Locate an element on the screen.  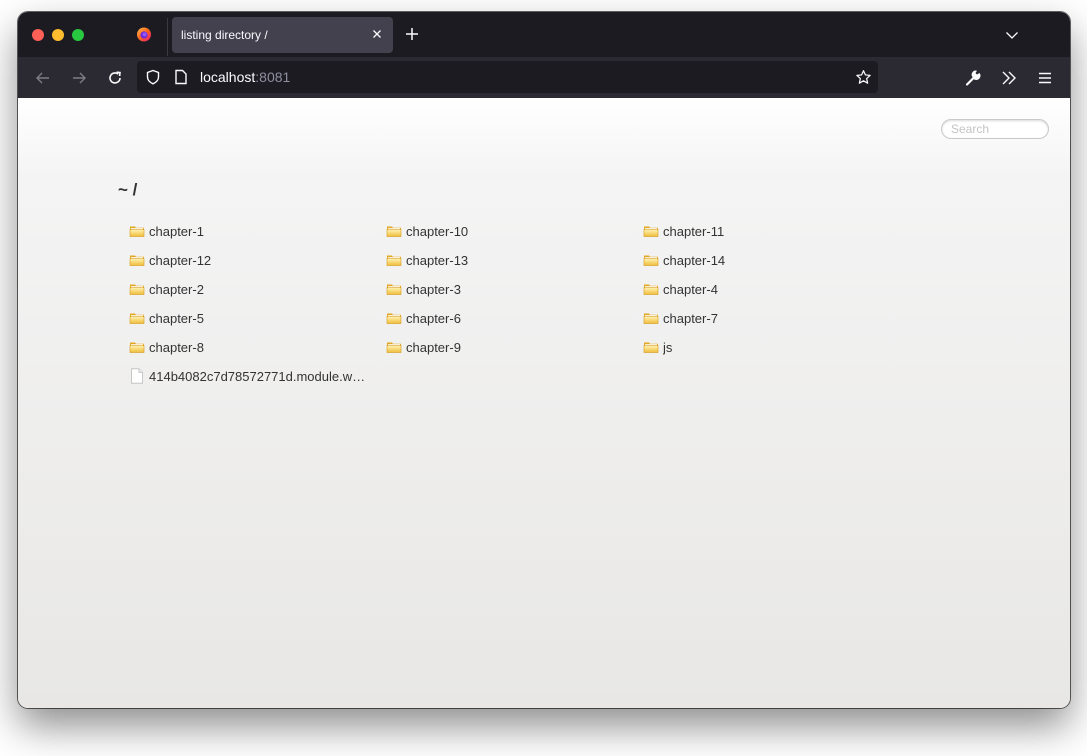
file-name: chapter-14 is located at coordinates (694, 260).